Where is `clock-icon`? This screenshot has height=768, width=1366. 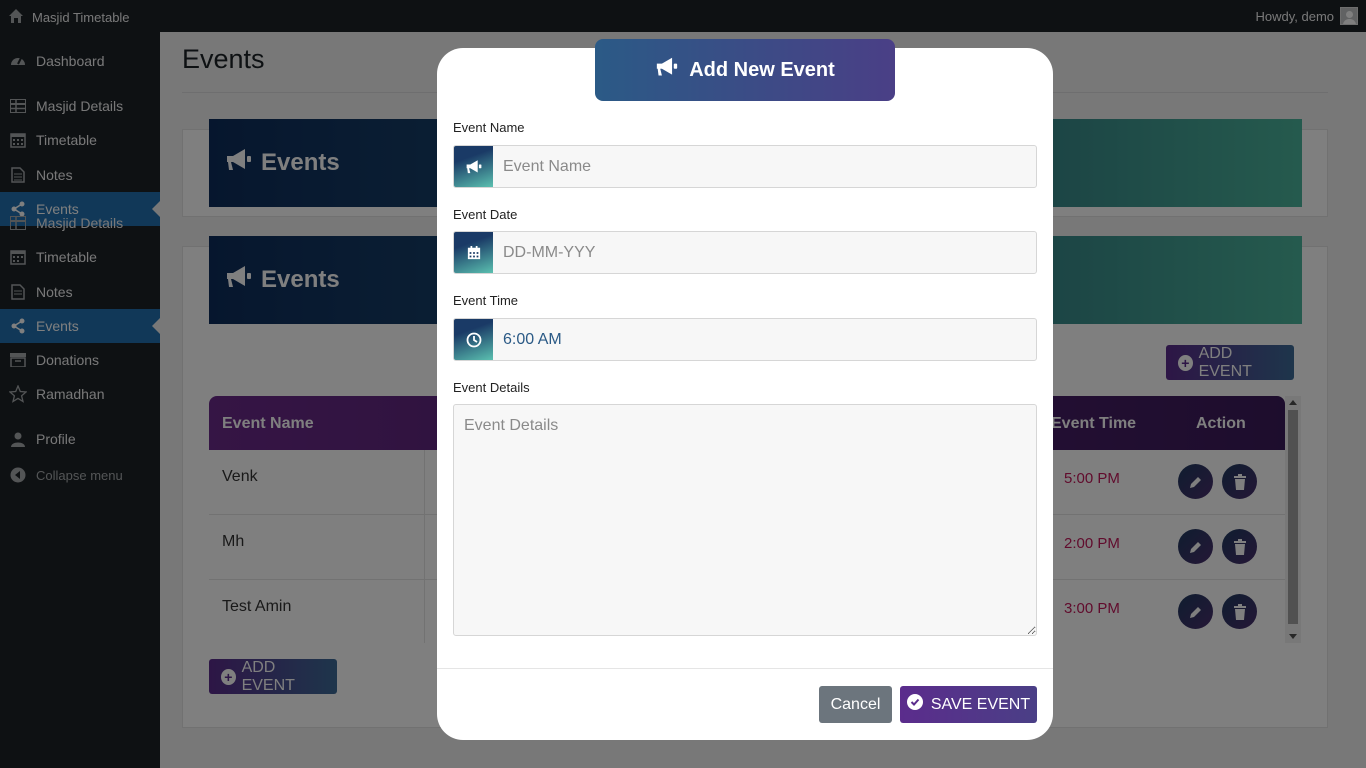 clock-icon is located at coordinates (473, 339).